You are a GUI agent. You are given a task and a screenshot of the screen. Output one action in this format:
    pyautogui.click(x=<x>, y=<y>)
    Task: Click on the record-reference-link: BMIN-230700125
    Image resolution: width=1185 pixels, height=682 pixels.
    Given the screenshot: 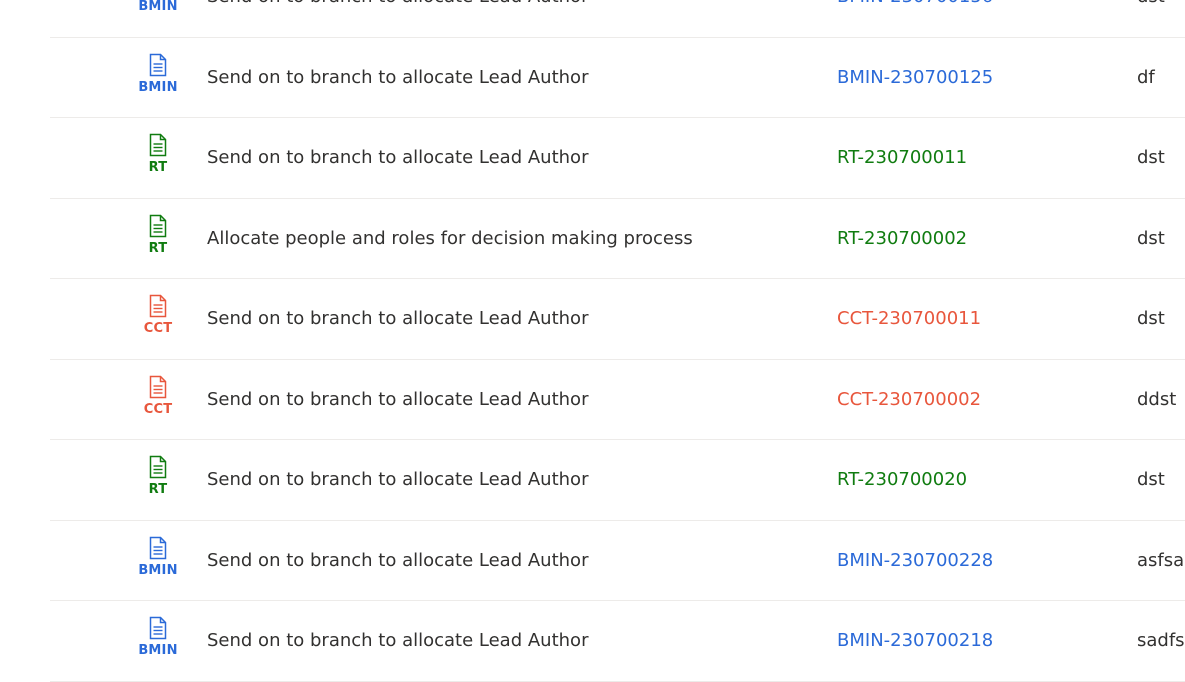 What is the action you would take?
    pyautogui.click(x=915, y=78)
    